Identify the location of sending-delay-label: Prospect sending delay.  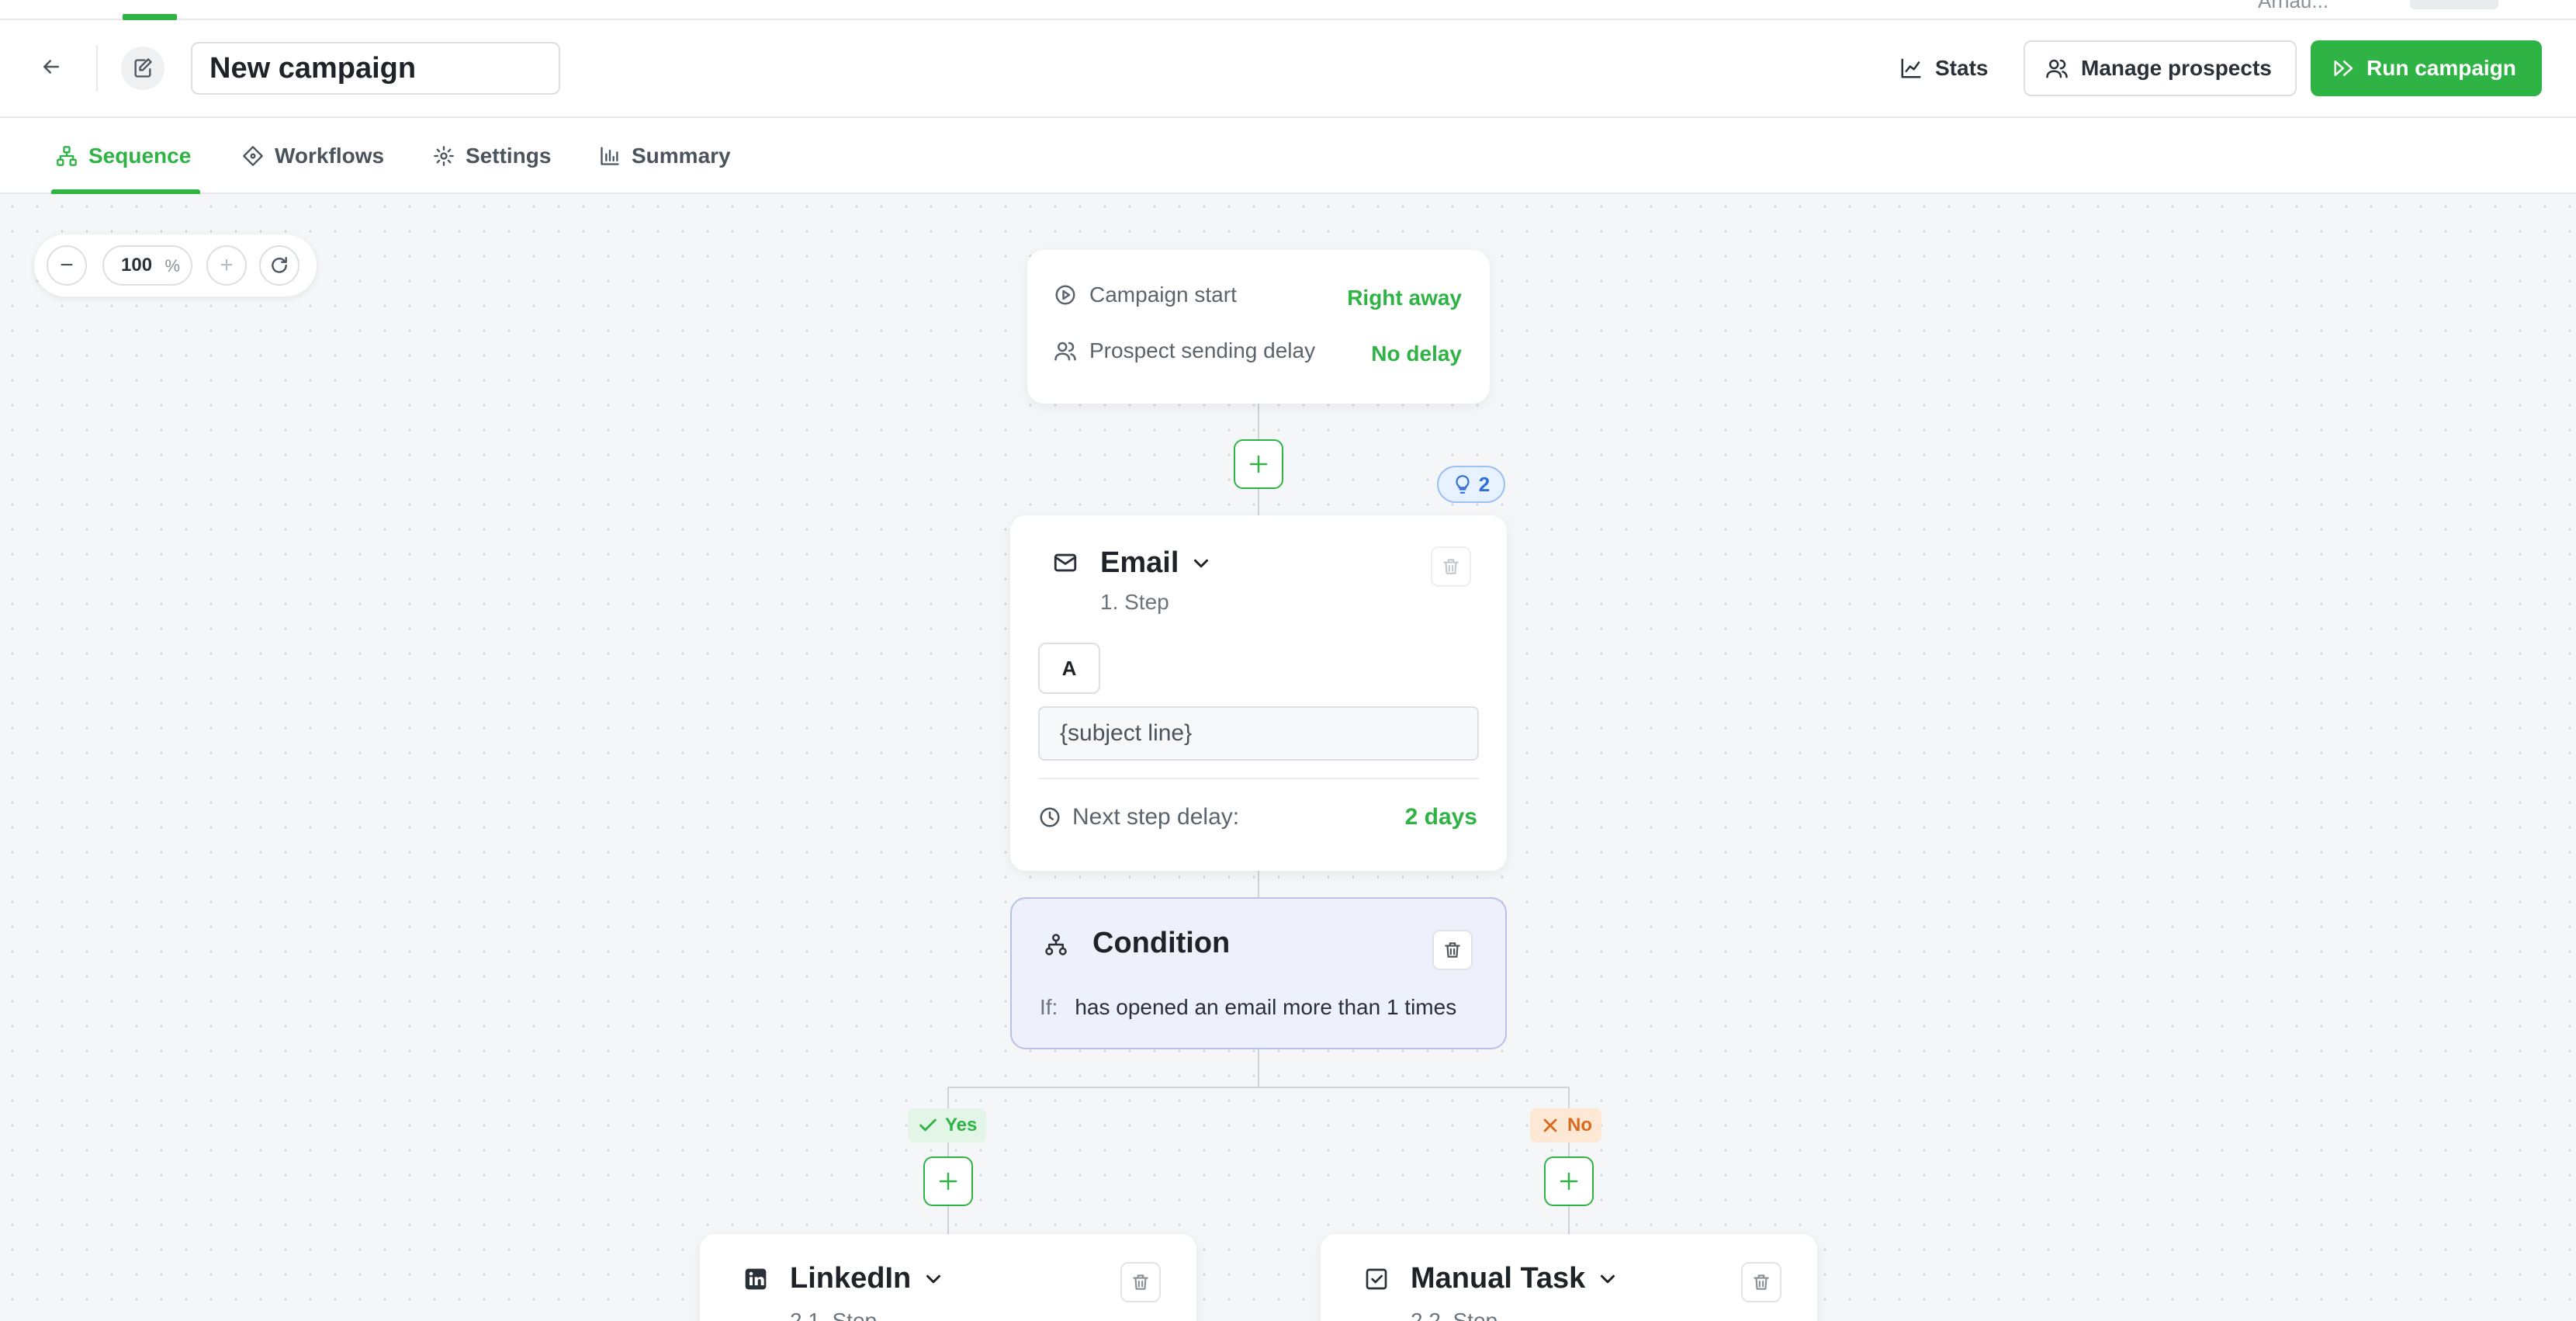
(1202, 350).